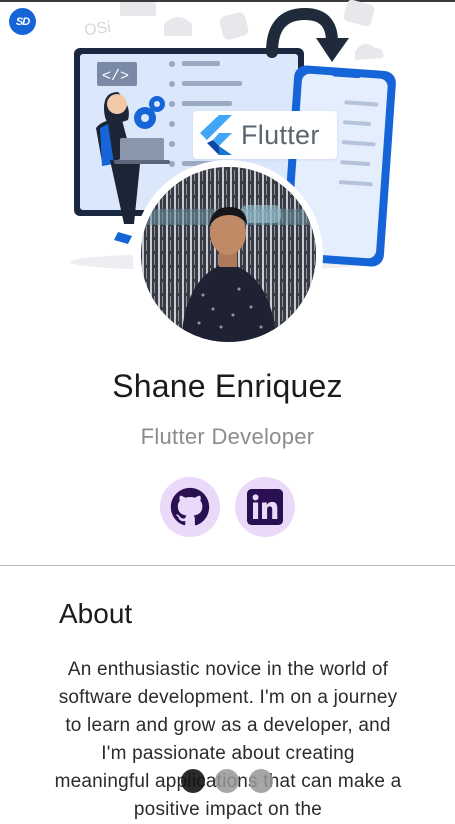  What do you see at coordinates (96, 613) in the screenshot?
I see `about-title: About` at bounding box center [96, 613].